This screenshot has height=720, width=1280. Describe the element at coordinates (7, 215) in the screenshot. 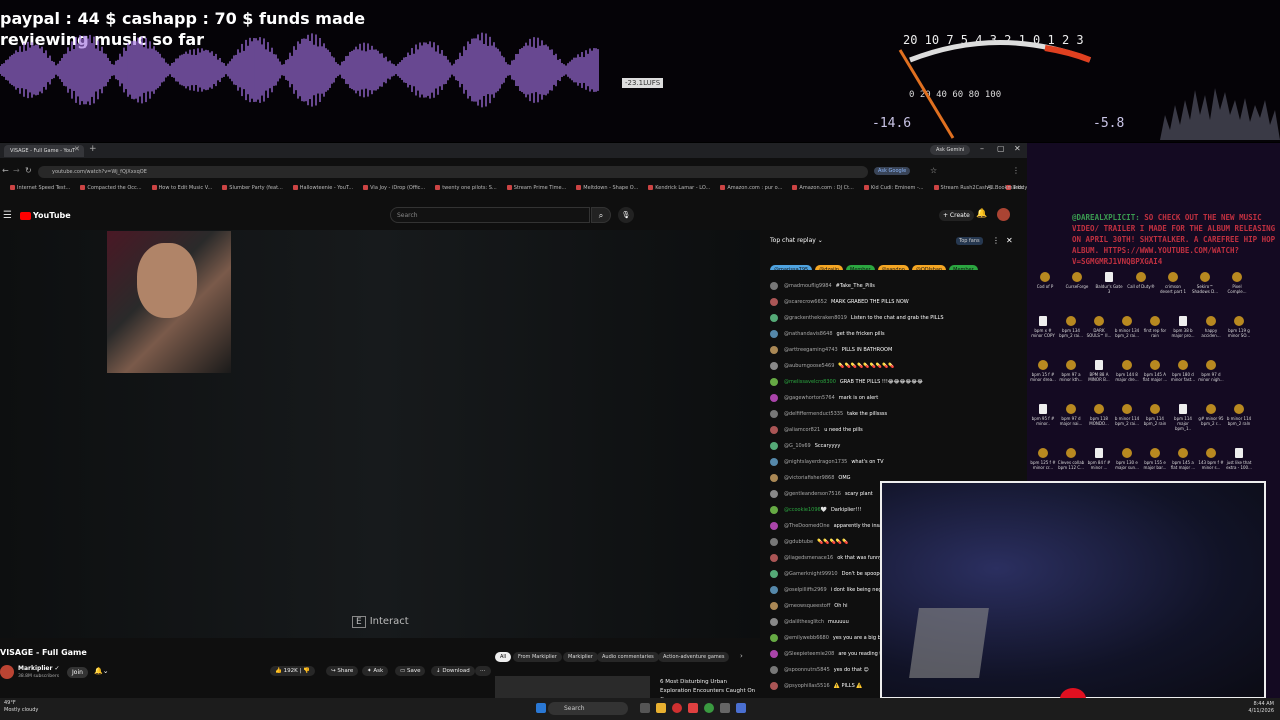

I see `hamburger-menu-icon: ☰` at that location.